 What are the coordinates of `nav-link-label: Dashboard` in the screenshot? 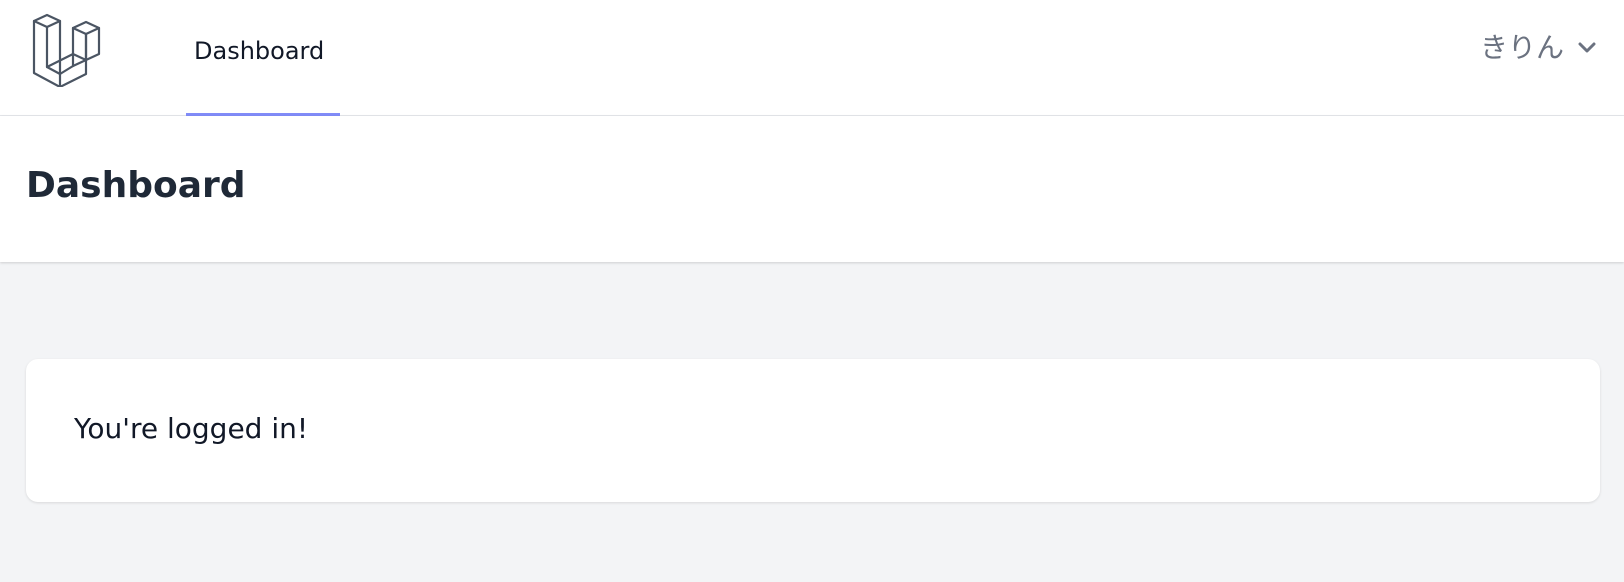 It's located at (259, 51).